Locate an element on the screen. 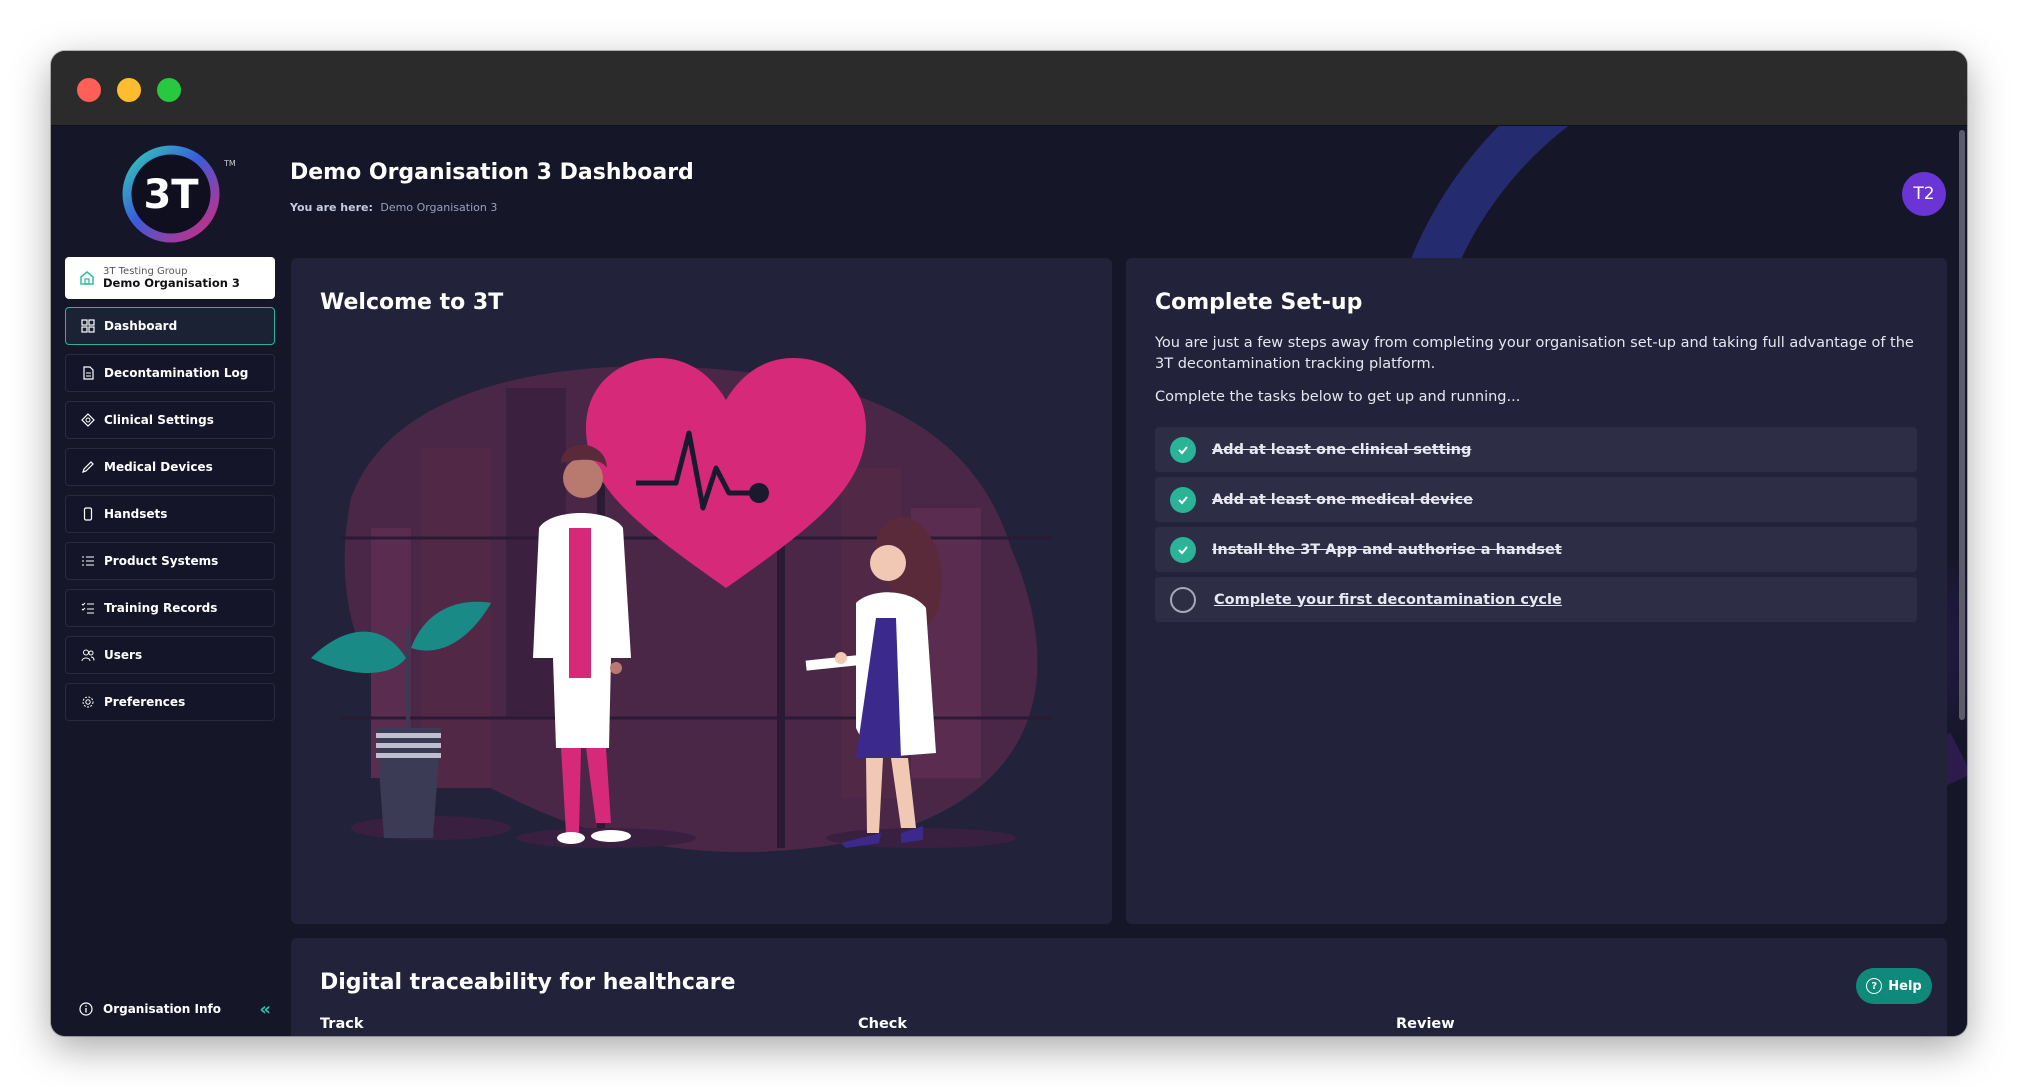 This screenshot has height=1087, width=2017. column-review: Review is located at coordinates (1425, 1024).